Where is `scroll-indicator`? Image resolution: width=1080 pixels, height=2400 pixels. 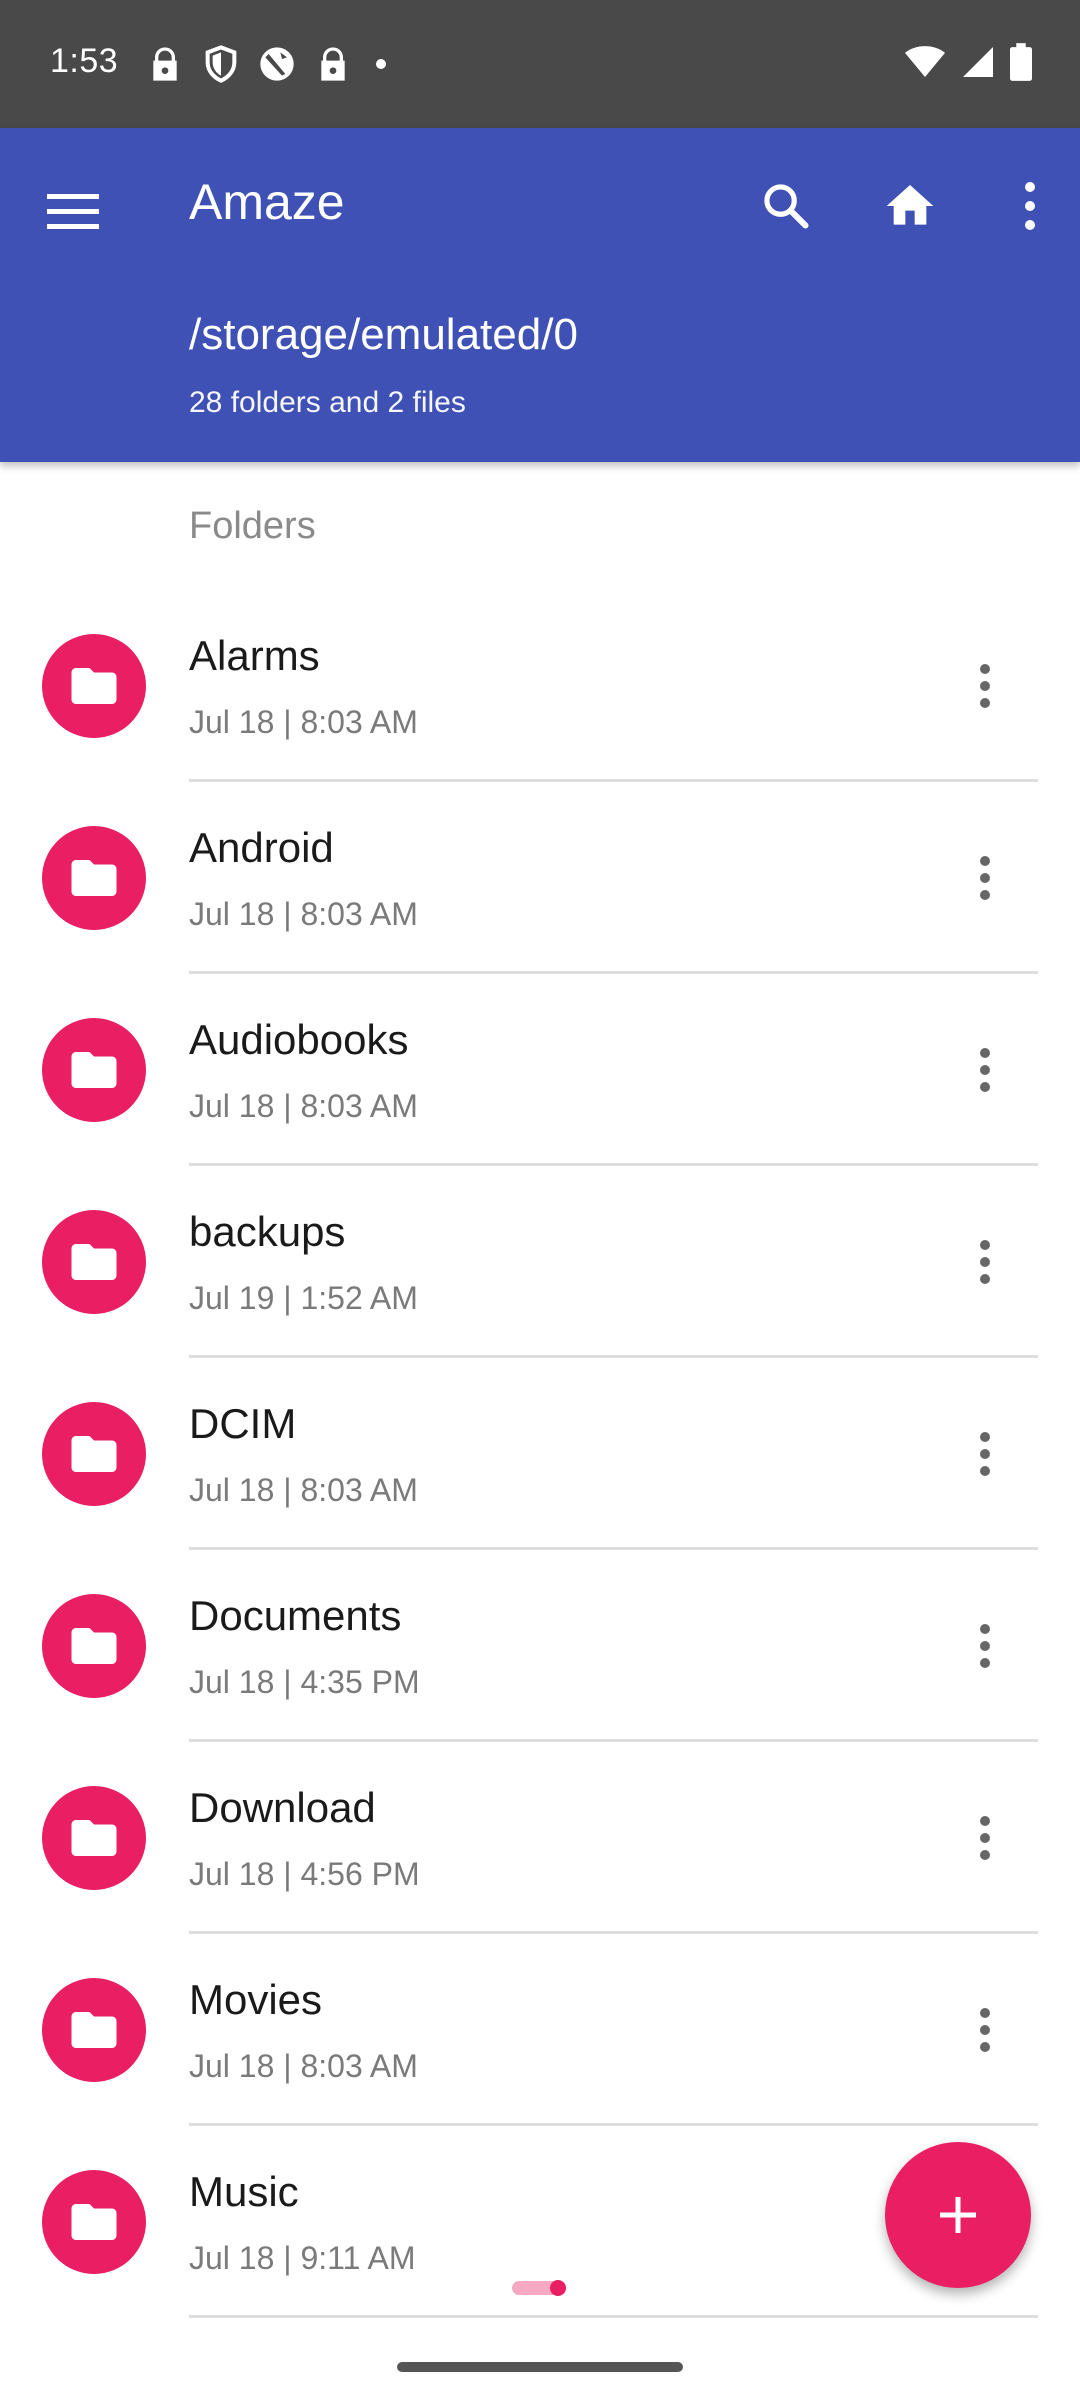 scroll-indicator is located at coordinates (539, 2288).